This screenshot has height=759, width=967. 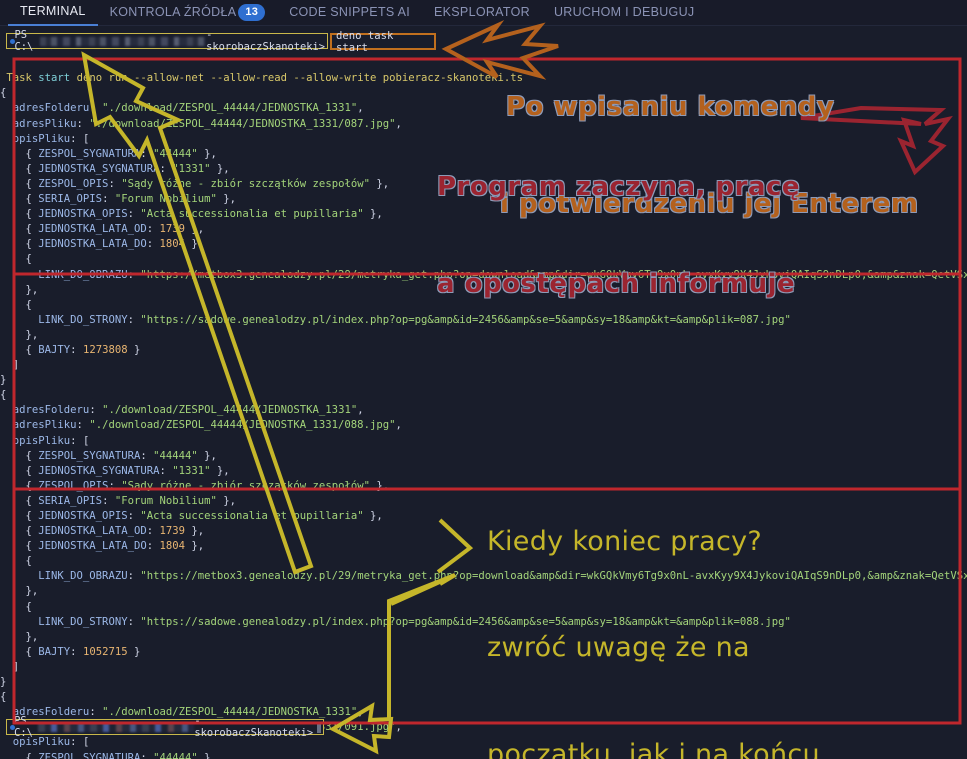 What do you see at coordinates (131, 500) in the screenshot?
I see `terminal-line: { SERIA_OPIS: "Forum Nobilium" },` at bounding box center [131, 500].